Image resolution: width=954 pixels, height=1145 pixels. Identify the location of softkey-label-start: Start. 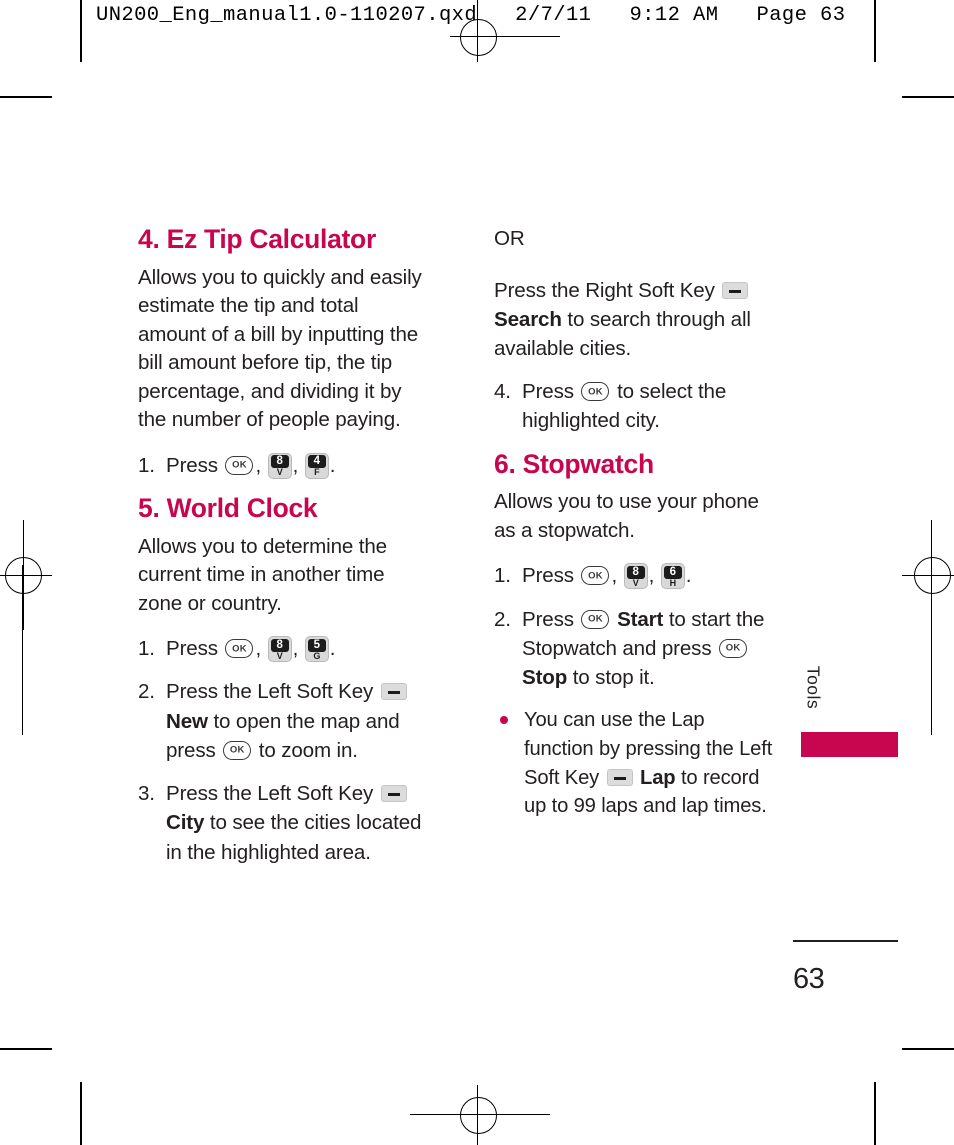
(640, 619).